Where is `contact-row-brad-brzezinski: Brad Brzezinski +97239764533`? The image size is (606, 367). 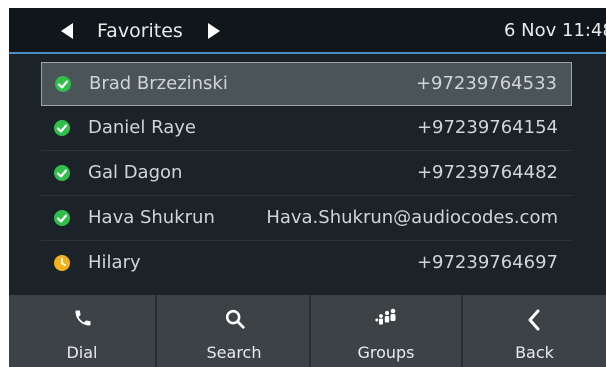 contact-row-brad-brzezinski: Brad Brzezinski +97239764533 is located at coordinates (306, 84).